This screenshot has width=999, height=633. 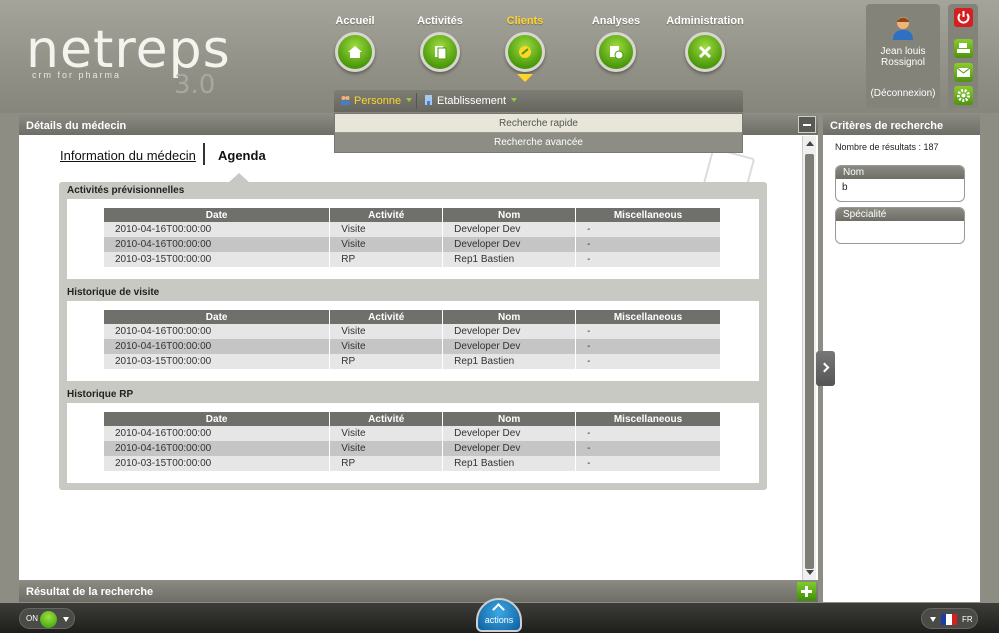 What do you see at coordinates (963, 72) in the screenshot?
I see `mail-icon` at bounding box center [963, 72].